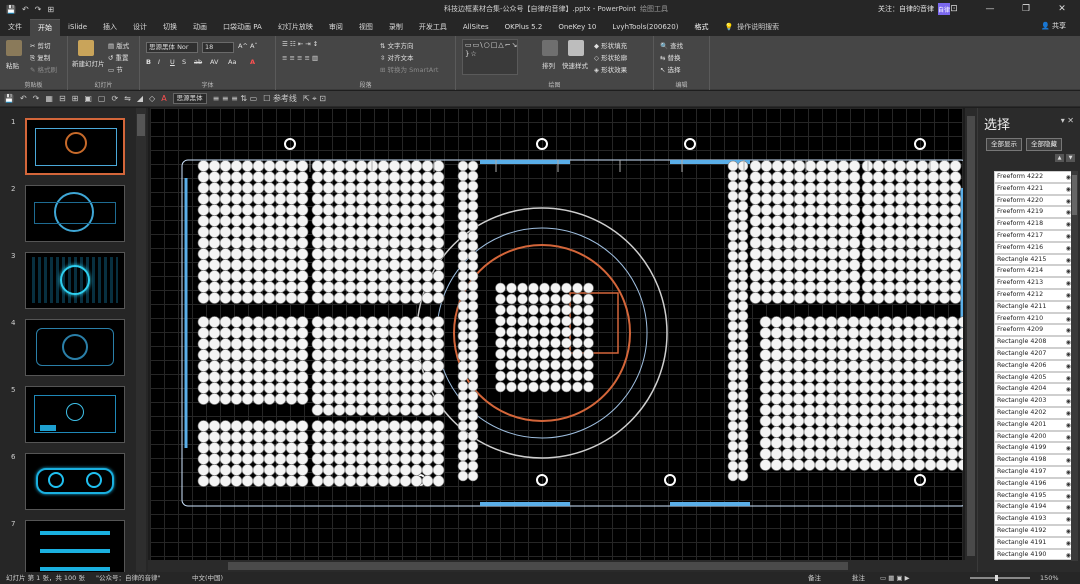 The height and width of the screenshot is (584, 1080). I want to click on copy-button: ⎘ 复制, so click(40, 57).